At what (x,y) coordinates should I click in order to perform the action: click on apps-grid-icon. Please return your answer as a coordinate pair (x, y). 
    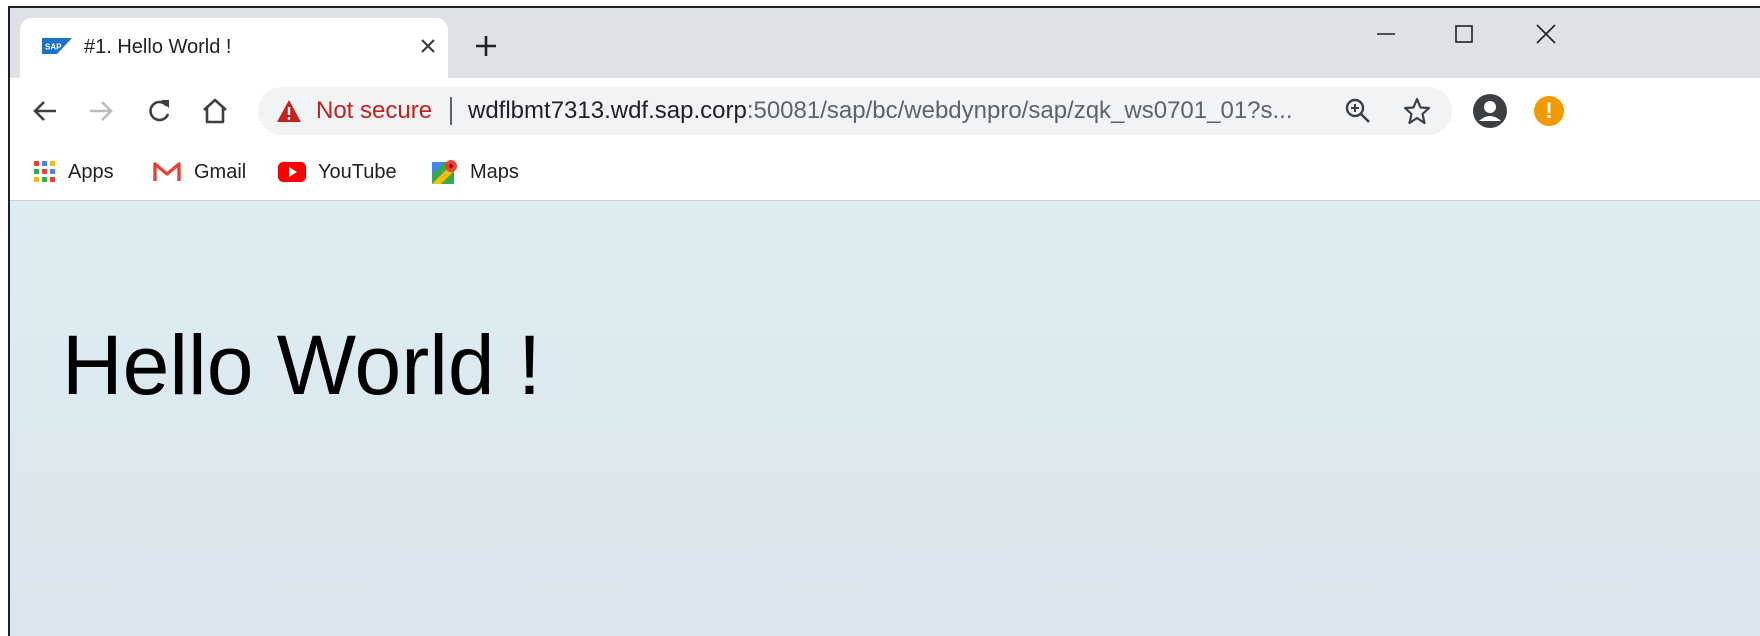
    Looking at the image, I should click on (44, 171).